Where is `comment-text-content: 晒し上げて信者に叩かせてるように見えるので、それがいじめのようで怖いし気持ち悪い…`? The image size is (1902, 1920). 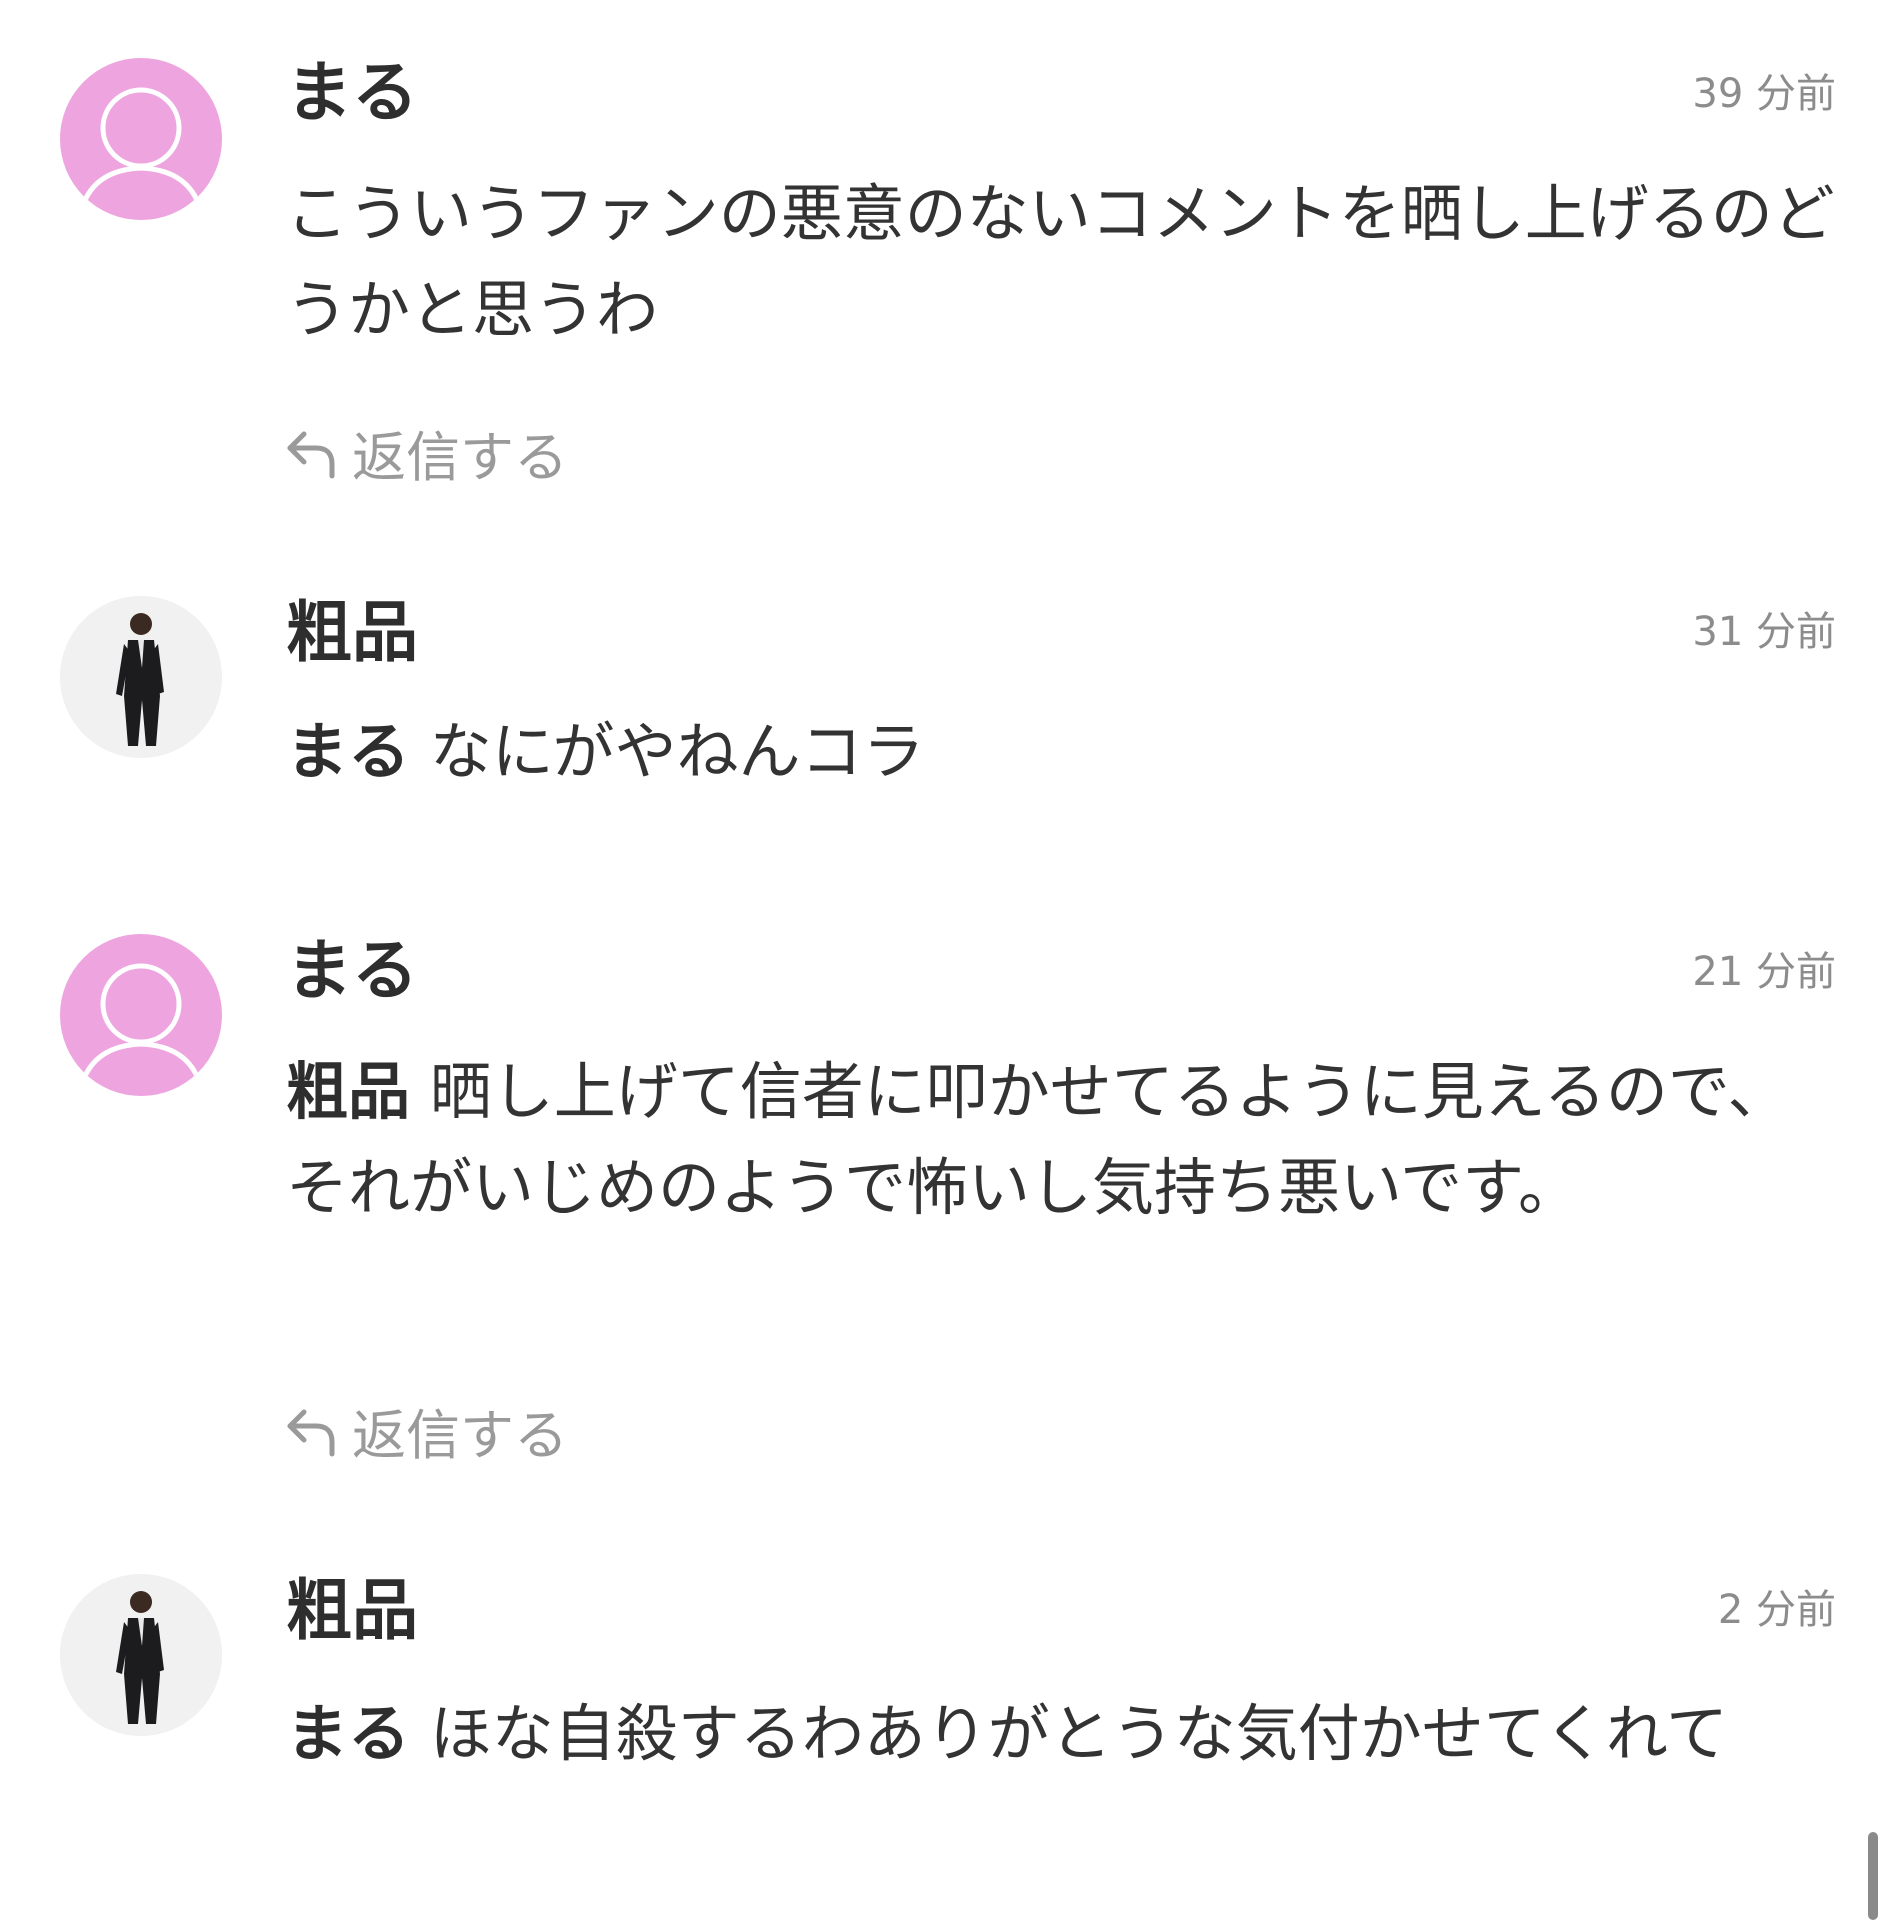
comment-text-content: 晒し上げて信者に叩かせてるように見えるので、それがいじめのようで怖いし気持ち悪い… is located at coordinates (1038, 1139).